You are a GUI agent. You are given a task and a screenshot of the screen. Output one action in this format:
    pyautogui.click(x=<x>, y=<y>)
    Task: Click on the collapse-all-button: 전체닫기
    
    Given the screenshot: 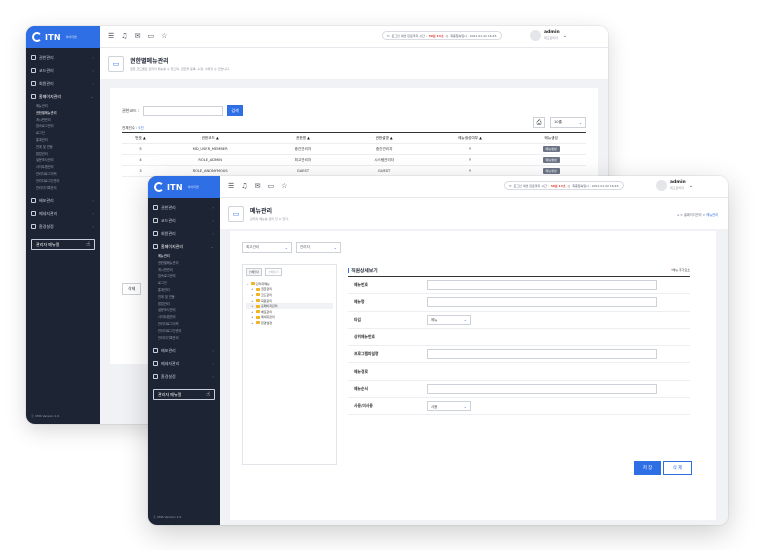 What is the action you would take?
    pyautogui.click(x=273, y=272)
    